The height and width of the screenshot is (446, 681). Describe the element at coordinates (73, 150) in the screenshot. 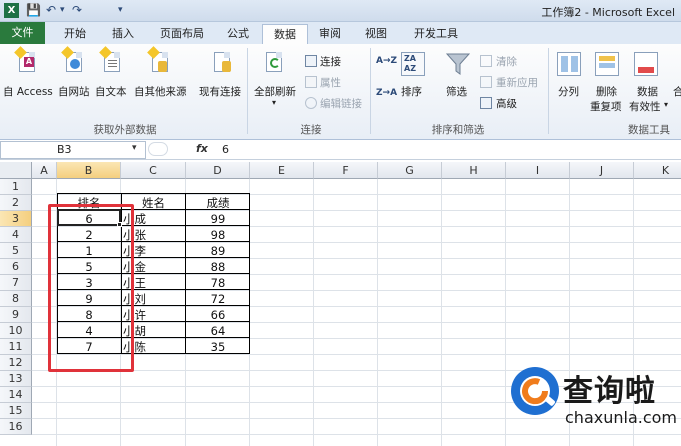

I see `name-box: B3` at that location.